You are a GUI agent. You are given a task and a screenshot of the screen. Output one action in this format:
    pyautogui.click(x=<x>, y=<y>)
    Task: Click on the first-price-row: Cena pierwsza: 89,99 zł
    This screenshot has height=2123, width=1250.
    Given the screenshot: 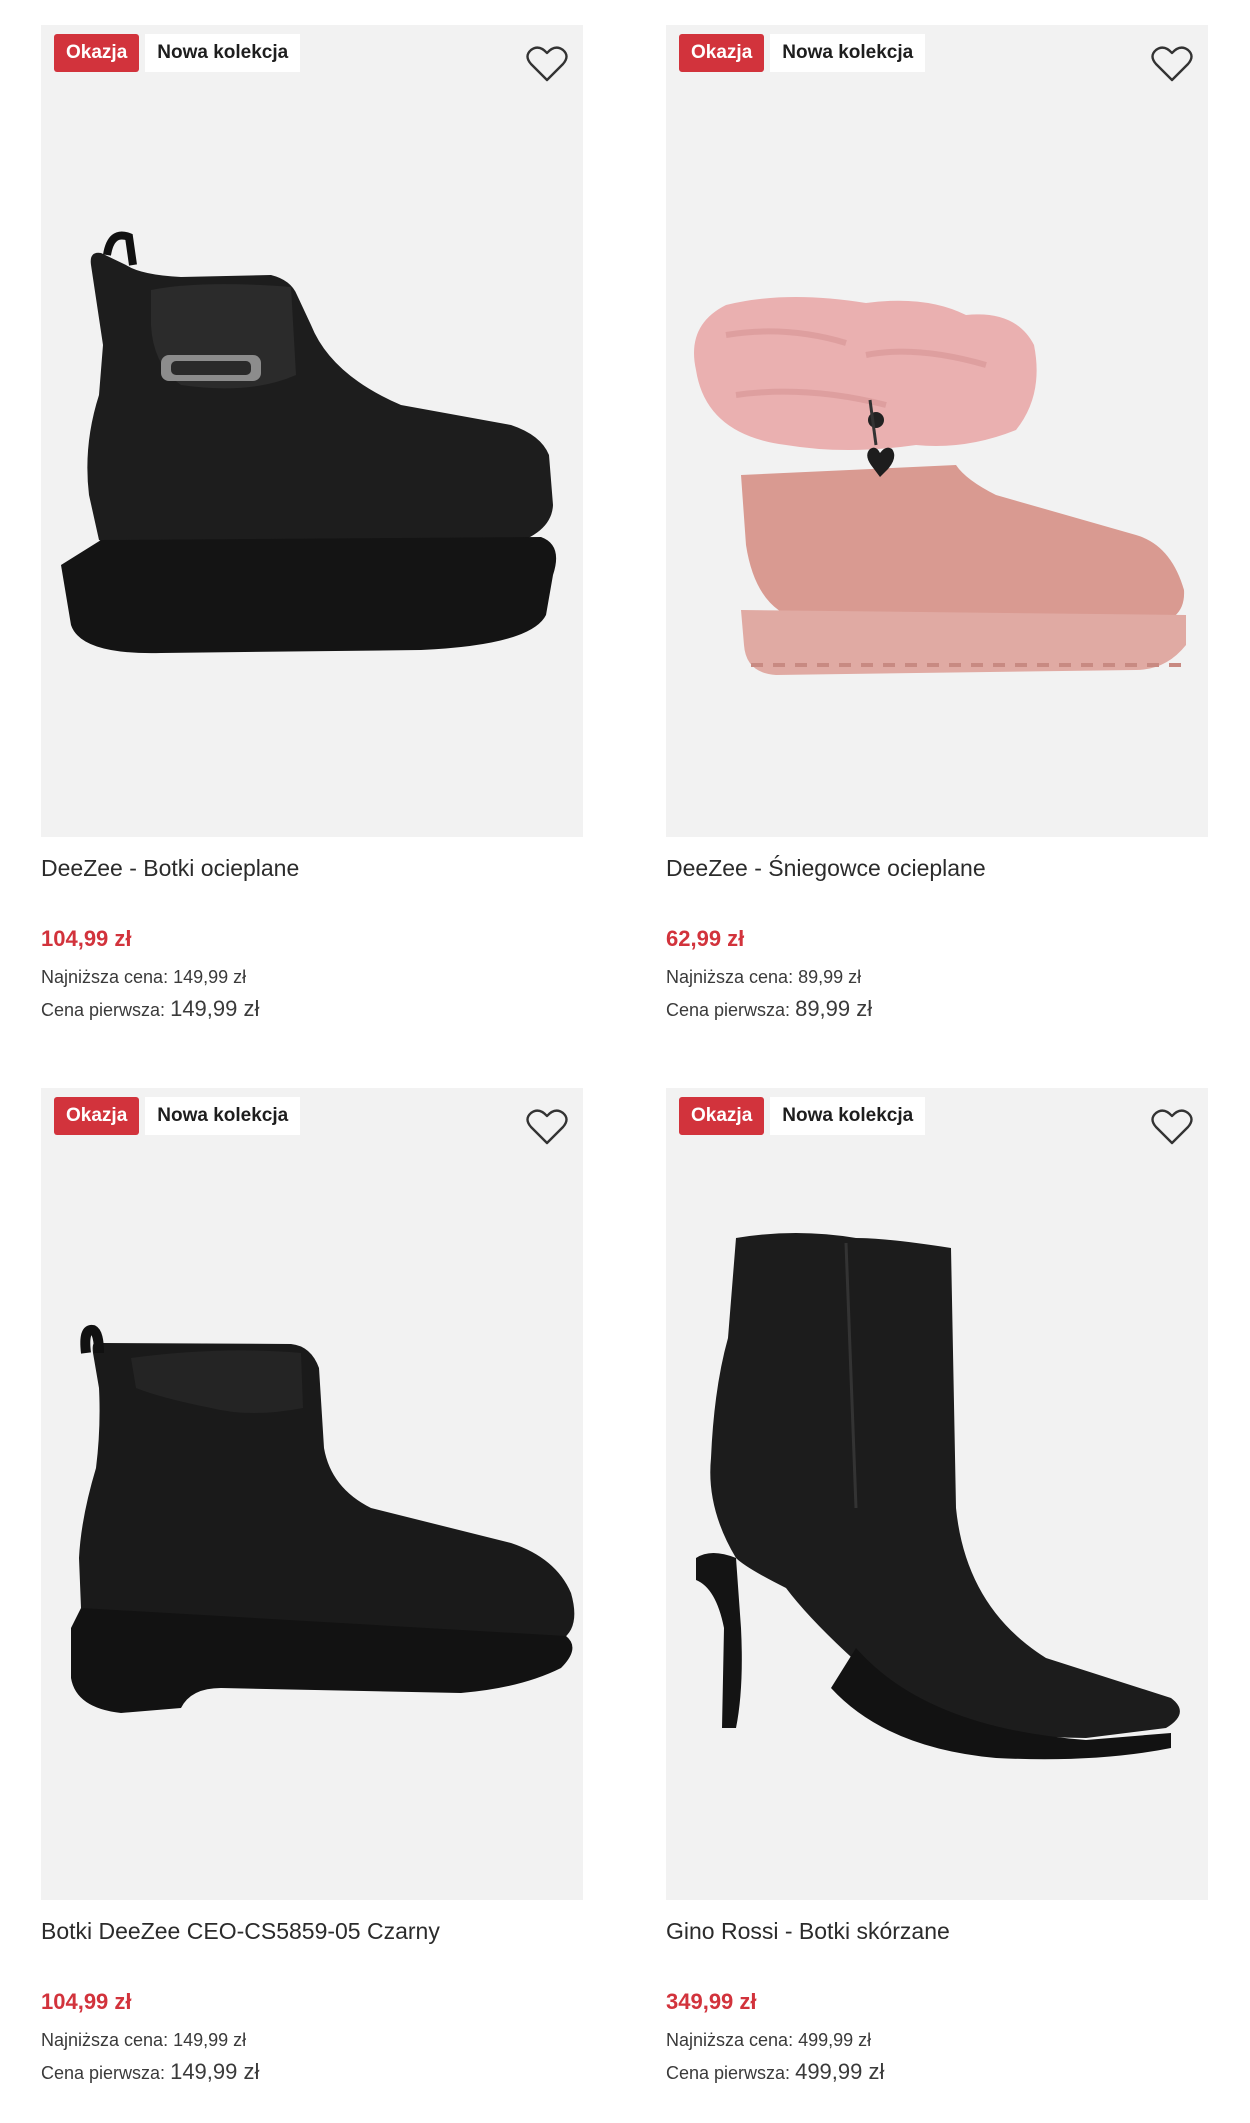 What is the action you would take?
    pyautogui.click(x=937, y=1009)
    